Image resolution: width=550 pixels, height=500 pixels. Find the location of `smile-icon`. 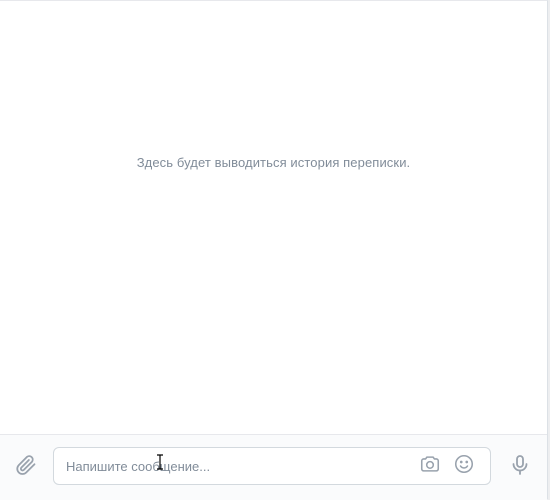

smile-icon is located at coordinates (464, 466).